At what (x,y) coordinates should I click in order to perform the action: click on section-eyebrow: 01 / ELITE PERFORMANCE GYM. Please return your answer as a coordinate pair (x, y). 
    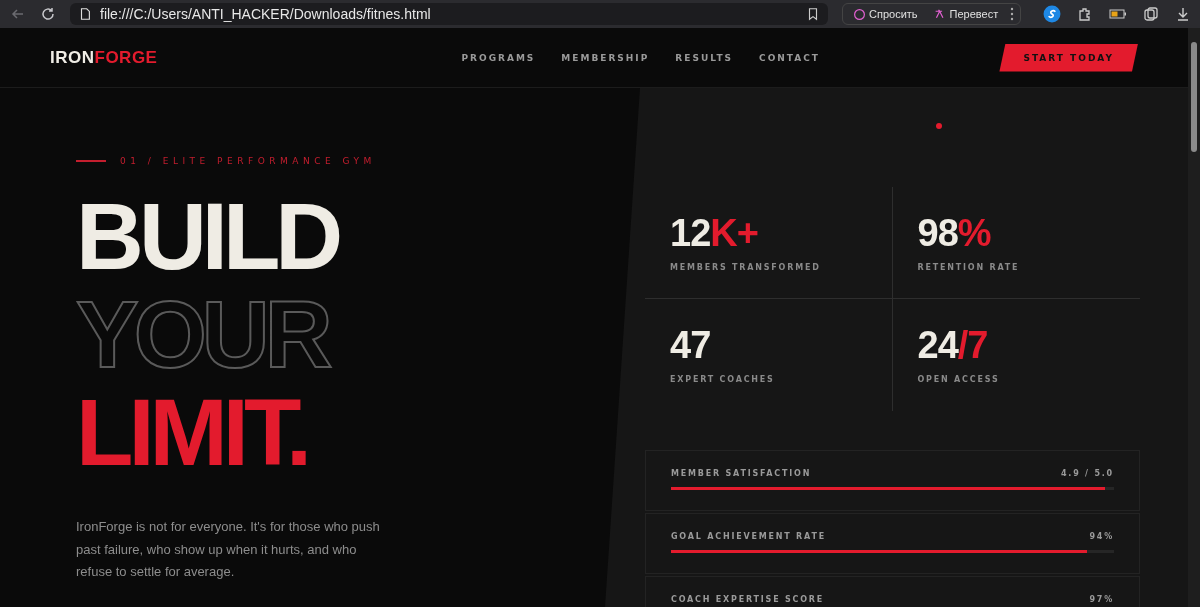
    Looking at the image, I should click on (248, 161).